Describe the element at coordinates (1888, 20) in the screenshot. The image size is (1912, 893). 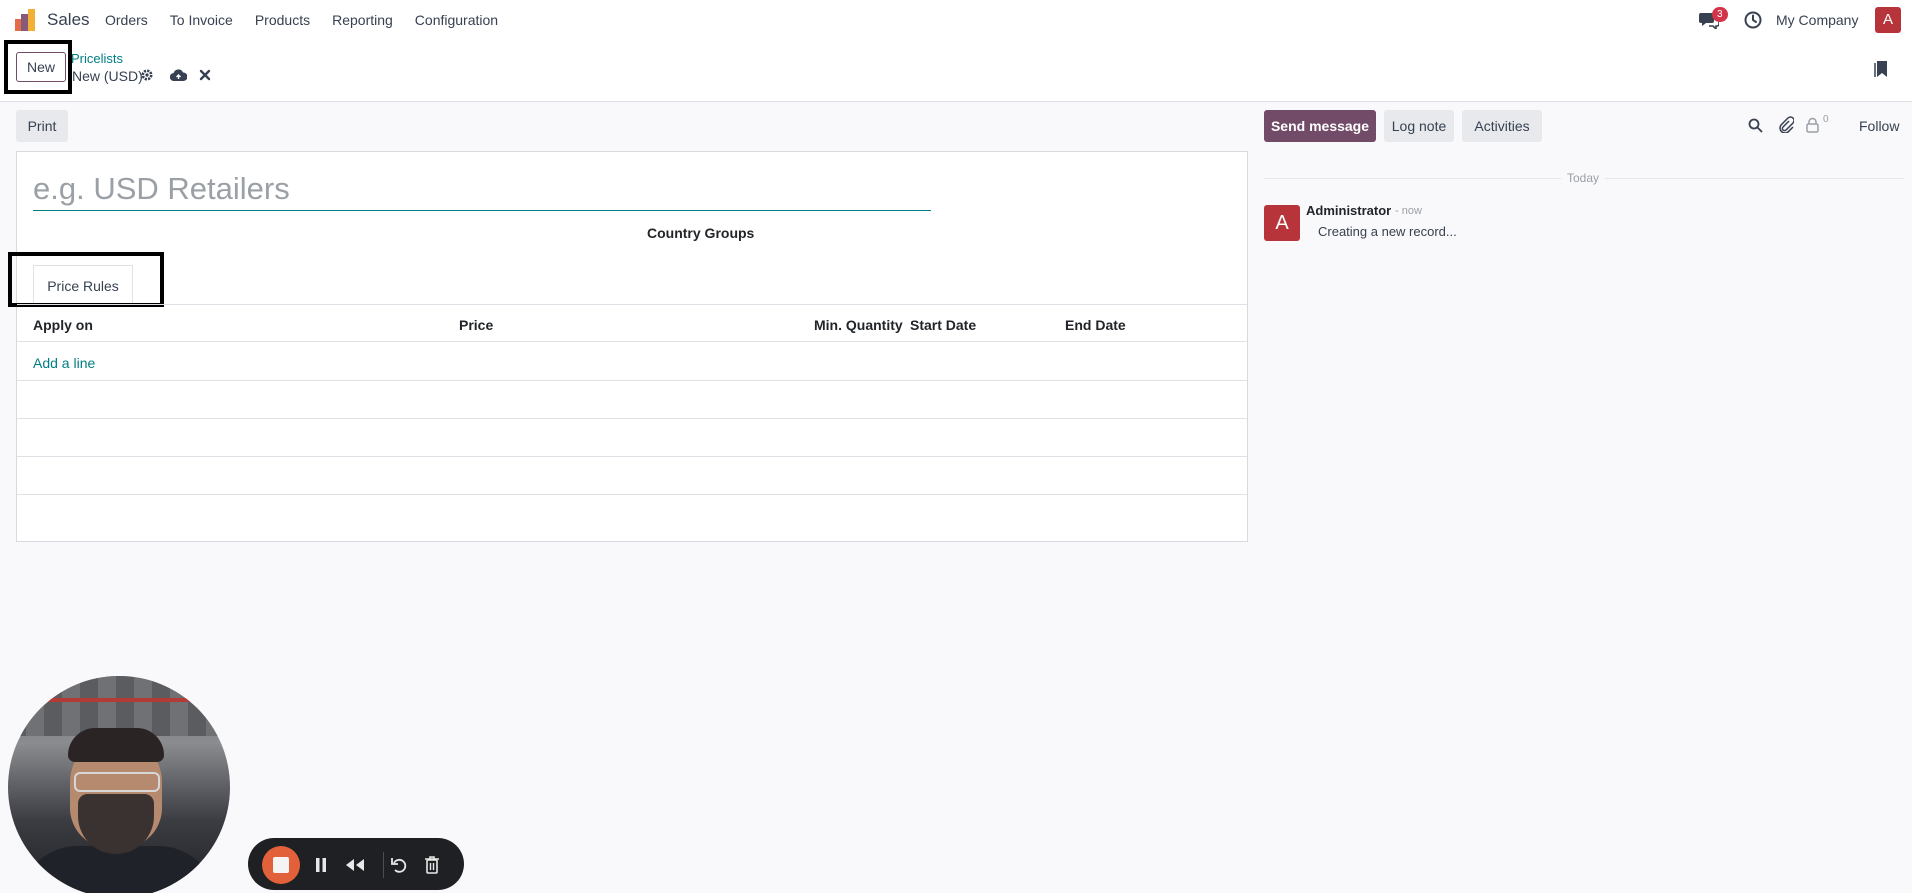
I see `user-avatar: A` at that location.